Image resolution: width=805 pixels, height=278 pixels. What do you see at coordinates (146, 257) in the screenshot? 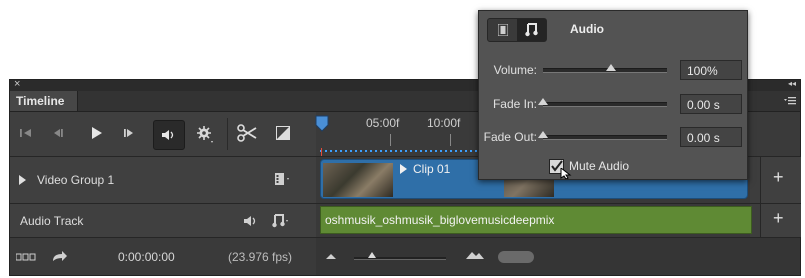
I see `timecode: 0:00:00:00` at bounding box center [146, 257].